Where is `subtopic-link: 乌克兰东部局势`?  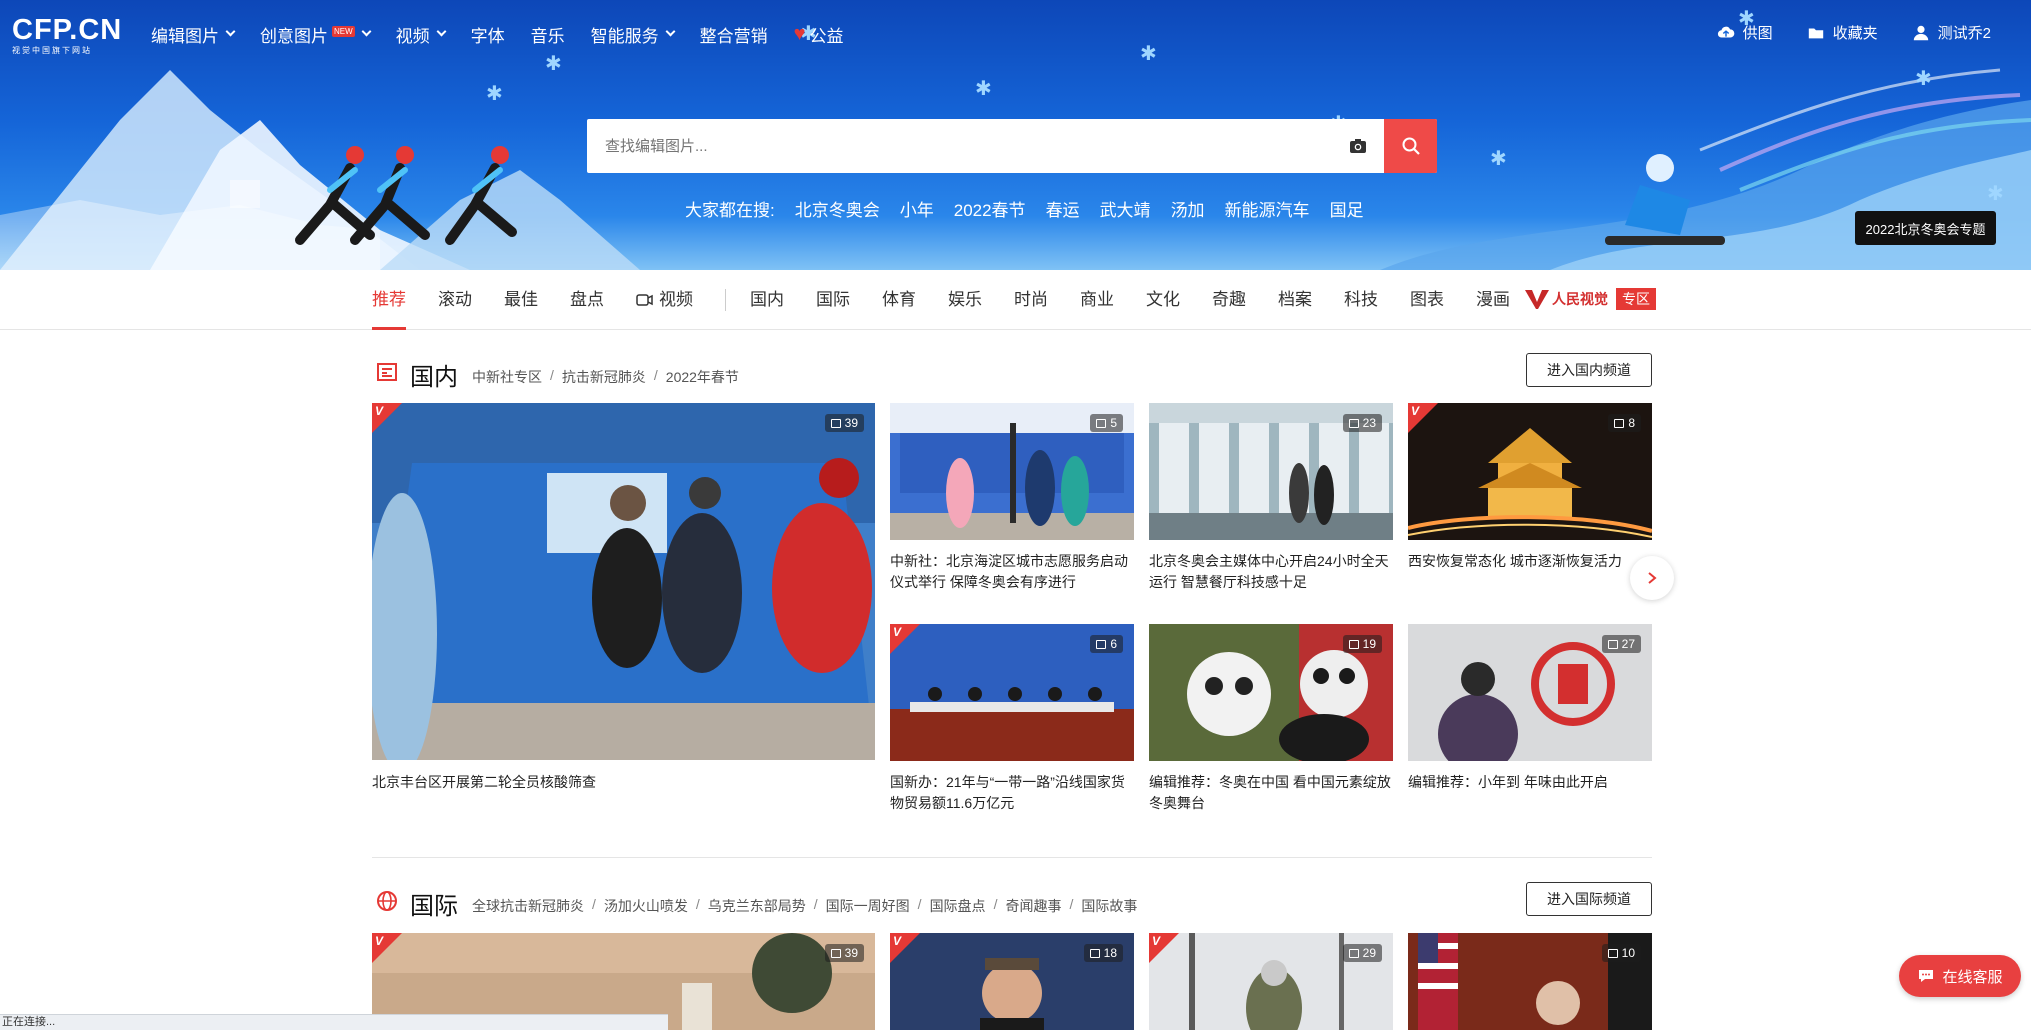
subtopic-link: 乌克兰东部局势 is located at coordinates (757, 906).